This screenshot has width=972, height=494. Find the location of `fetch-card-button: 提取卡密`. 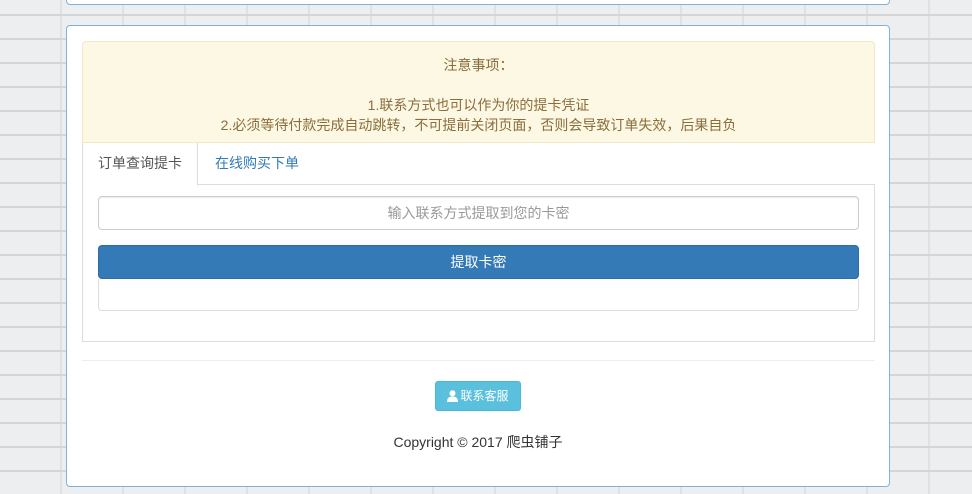

fetch-card-button: 提取卡密 is located at coordinates (478, 262).